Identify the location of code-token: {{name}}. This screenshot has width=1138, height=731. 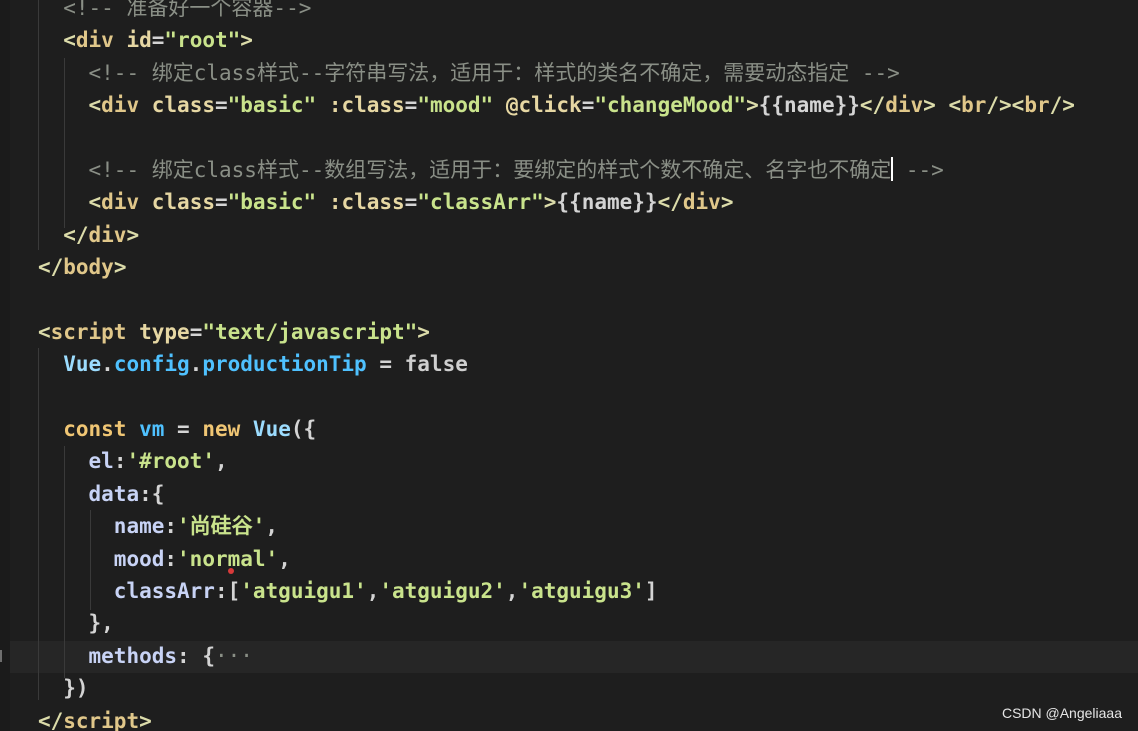
(607, 202).